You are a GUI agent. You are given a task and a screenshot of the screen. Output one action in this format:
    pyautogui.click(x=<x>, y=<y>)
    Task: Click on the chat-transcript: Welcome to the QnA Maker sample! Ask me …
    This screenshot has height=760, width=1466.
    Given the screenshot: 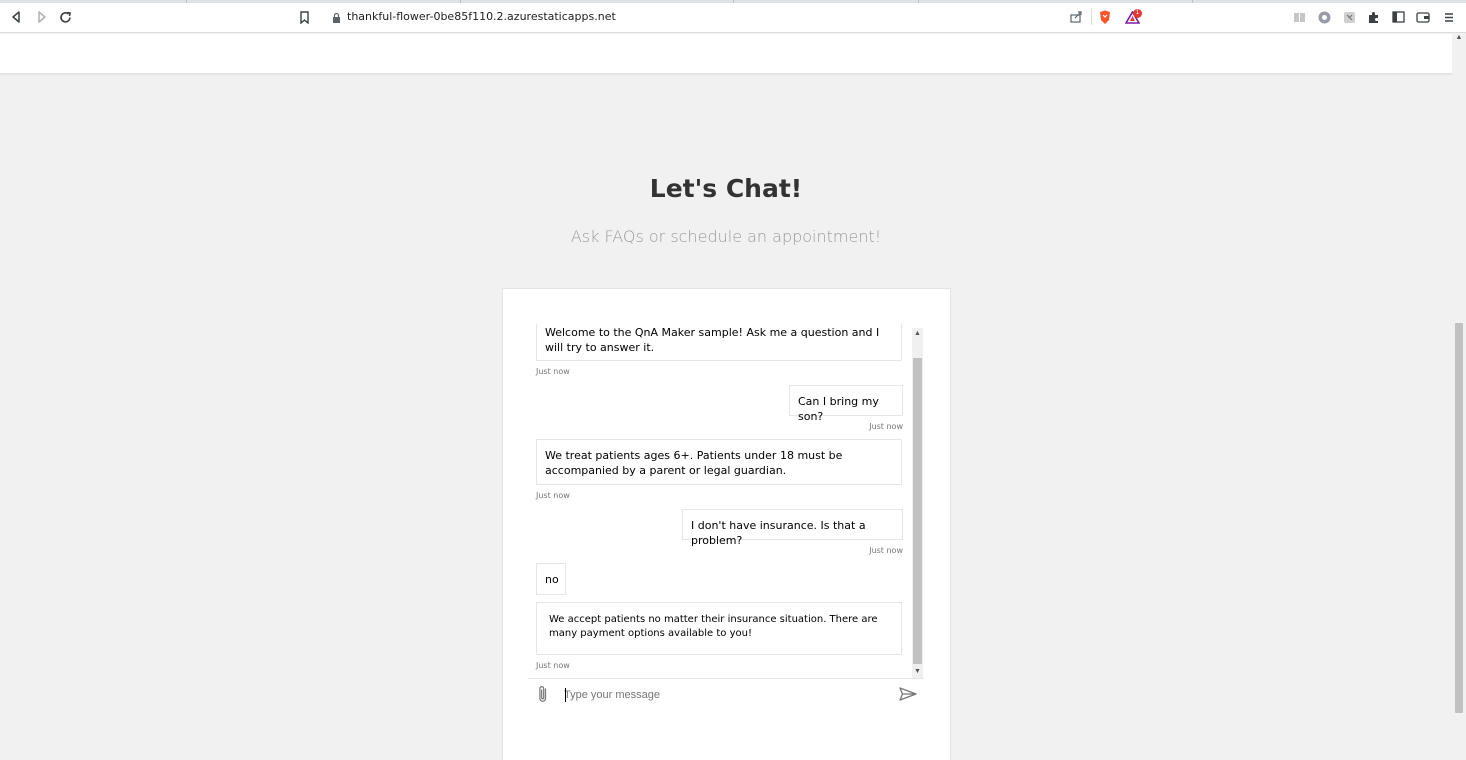 What is the action you would take?
    pyautogui.click(x=706, y=501)
    